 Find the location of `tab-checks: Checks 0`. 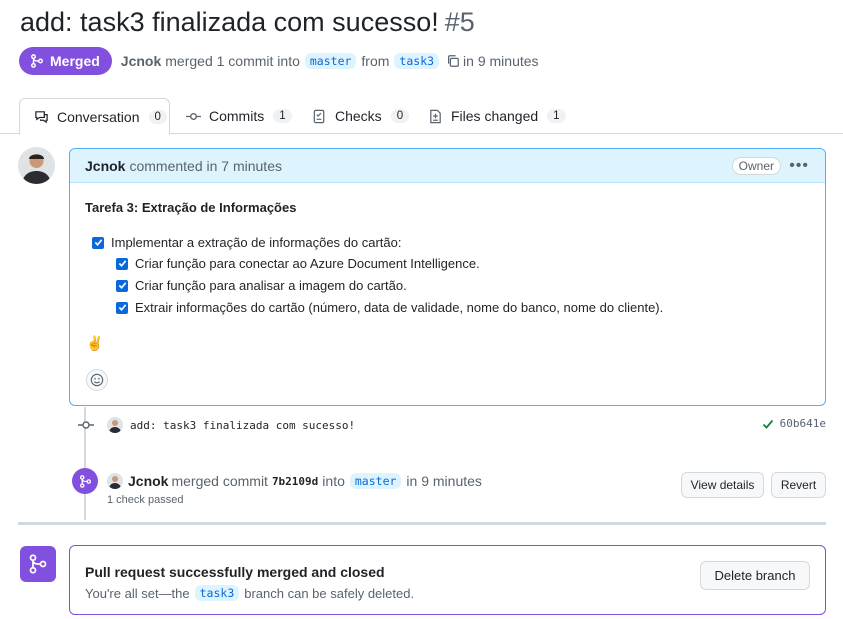

tab-checks: Checks 0 is located at coordinates (361, 116).